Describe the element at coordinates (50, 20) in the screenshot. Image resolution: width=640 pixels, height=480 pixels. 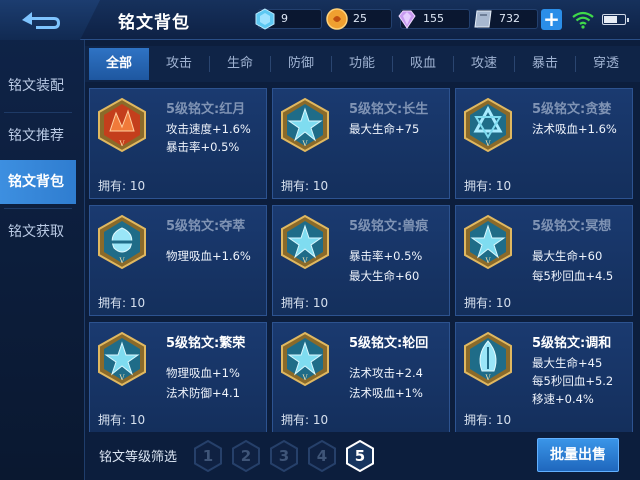
I see `back-button` at that location.